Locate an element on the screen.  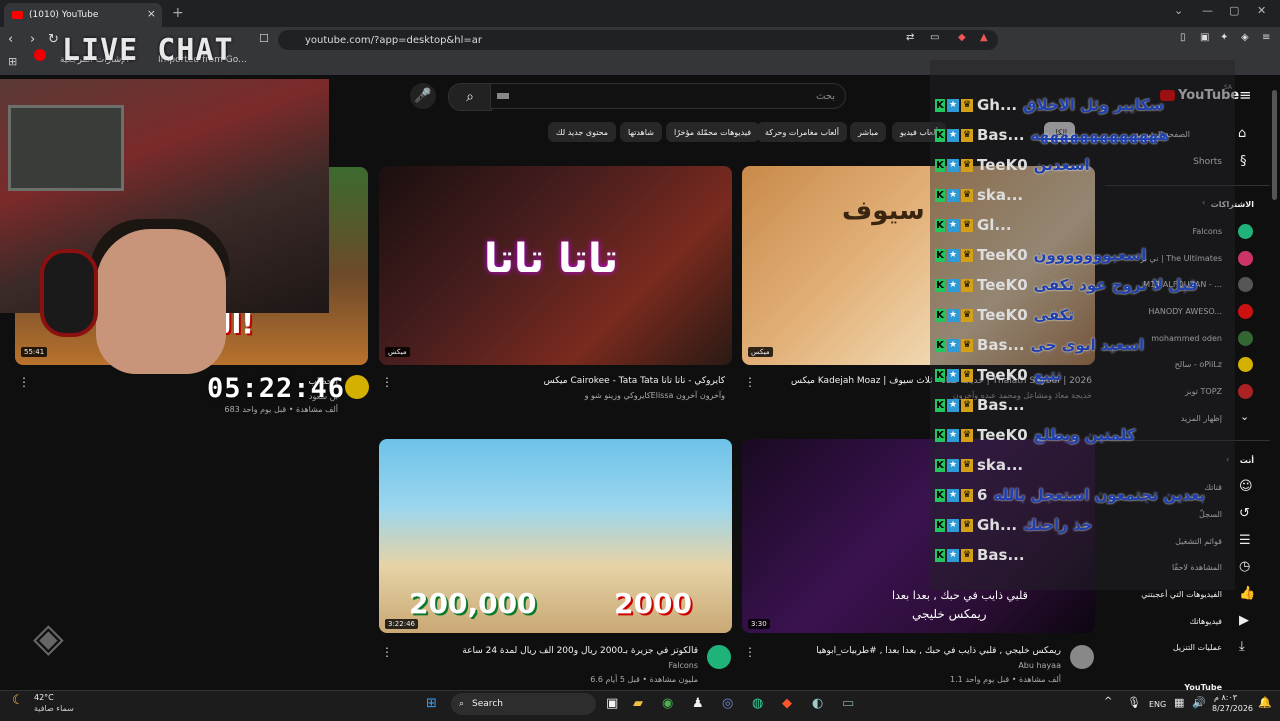
chip: شاهدتها is located at coordinates (641, 132).